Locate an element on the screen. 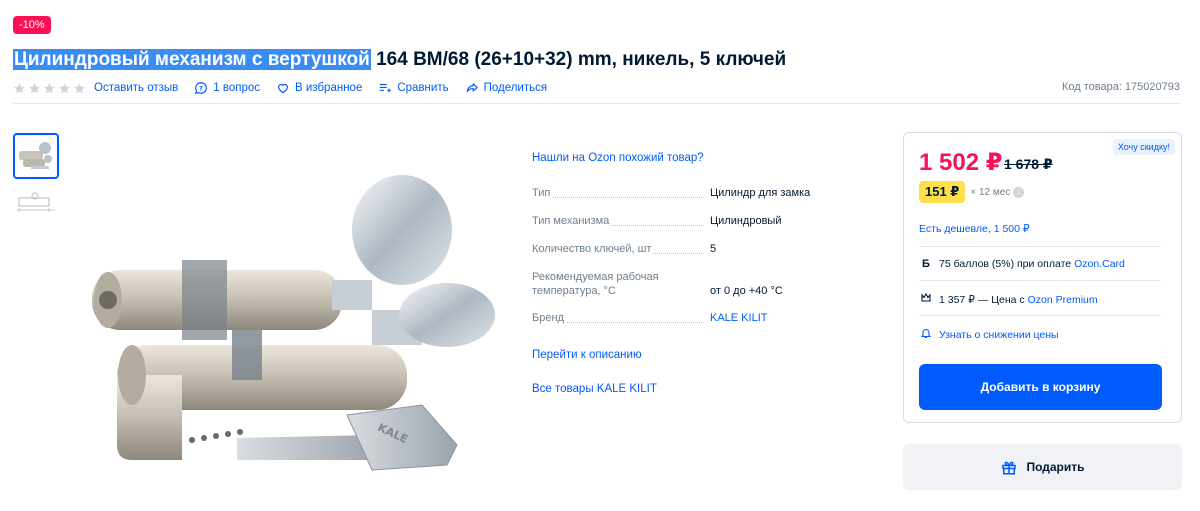  favorite-label: В избранное is located at coordinates (329, 88).